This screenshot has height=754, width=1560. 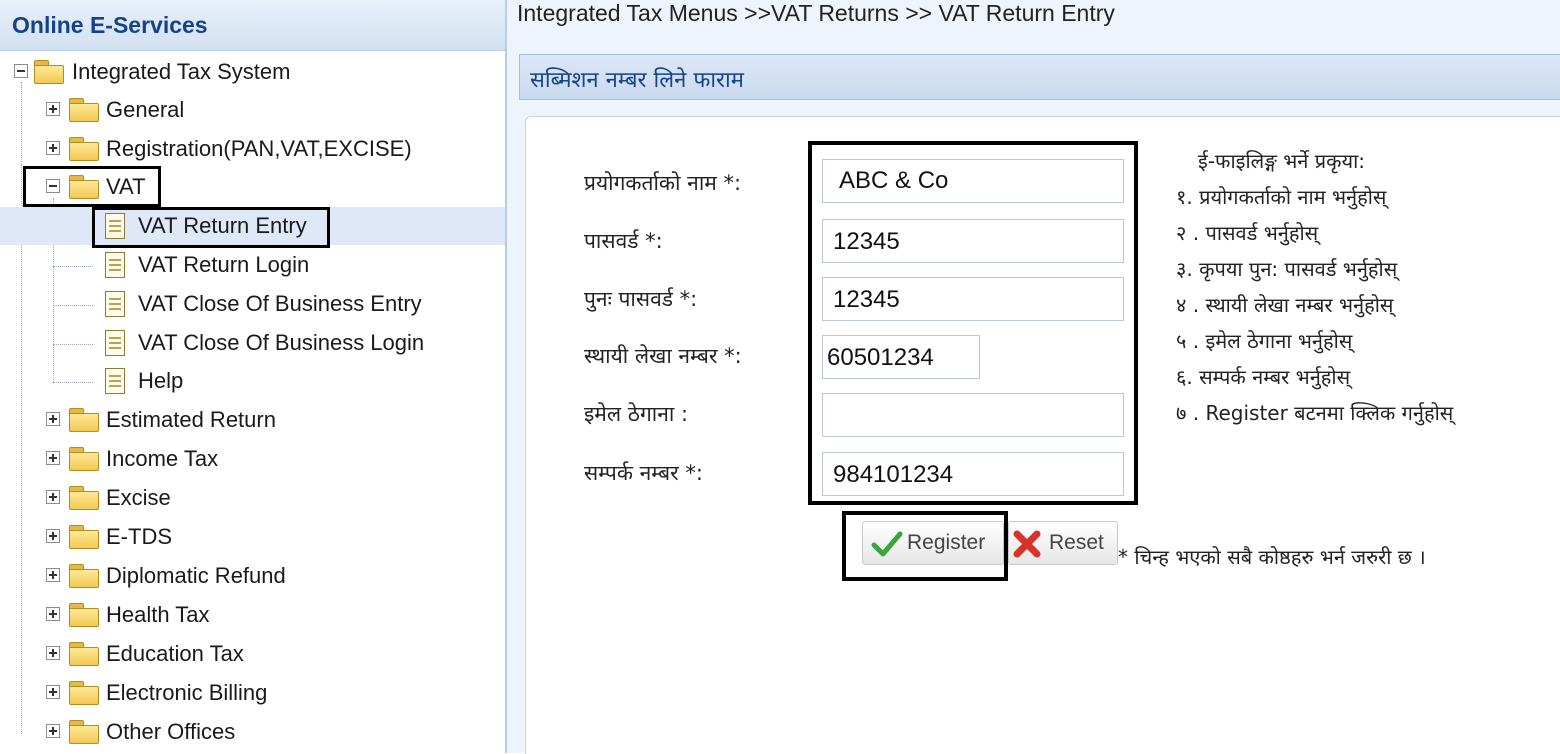 What do you see at coordinates (1281, 197) in the screenshot?
I see `instruction-step: १. प्रयोगकर्ताको नाम भर्नुहोस्` at bounding box center [1281, 197].